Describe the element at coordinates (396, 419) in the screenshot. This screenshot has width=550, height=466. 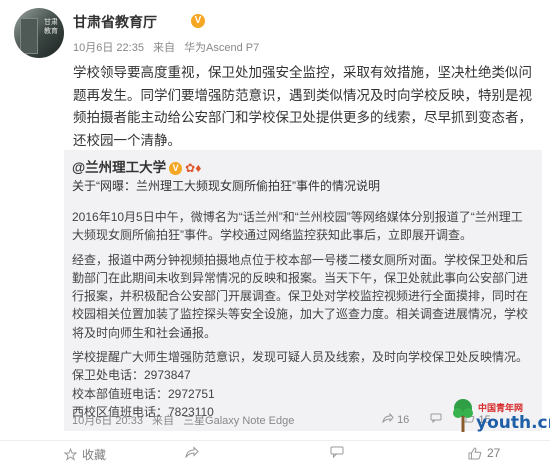
I see `repost-share-button: 16` at that location.